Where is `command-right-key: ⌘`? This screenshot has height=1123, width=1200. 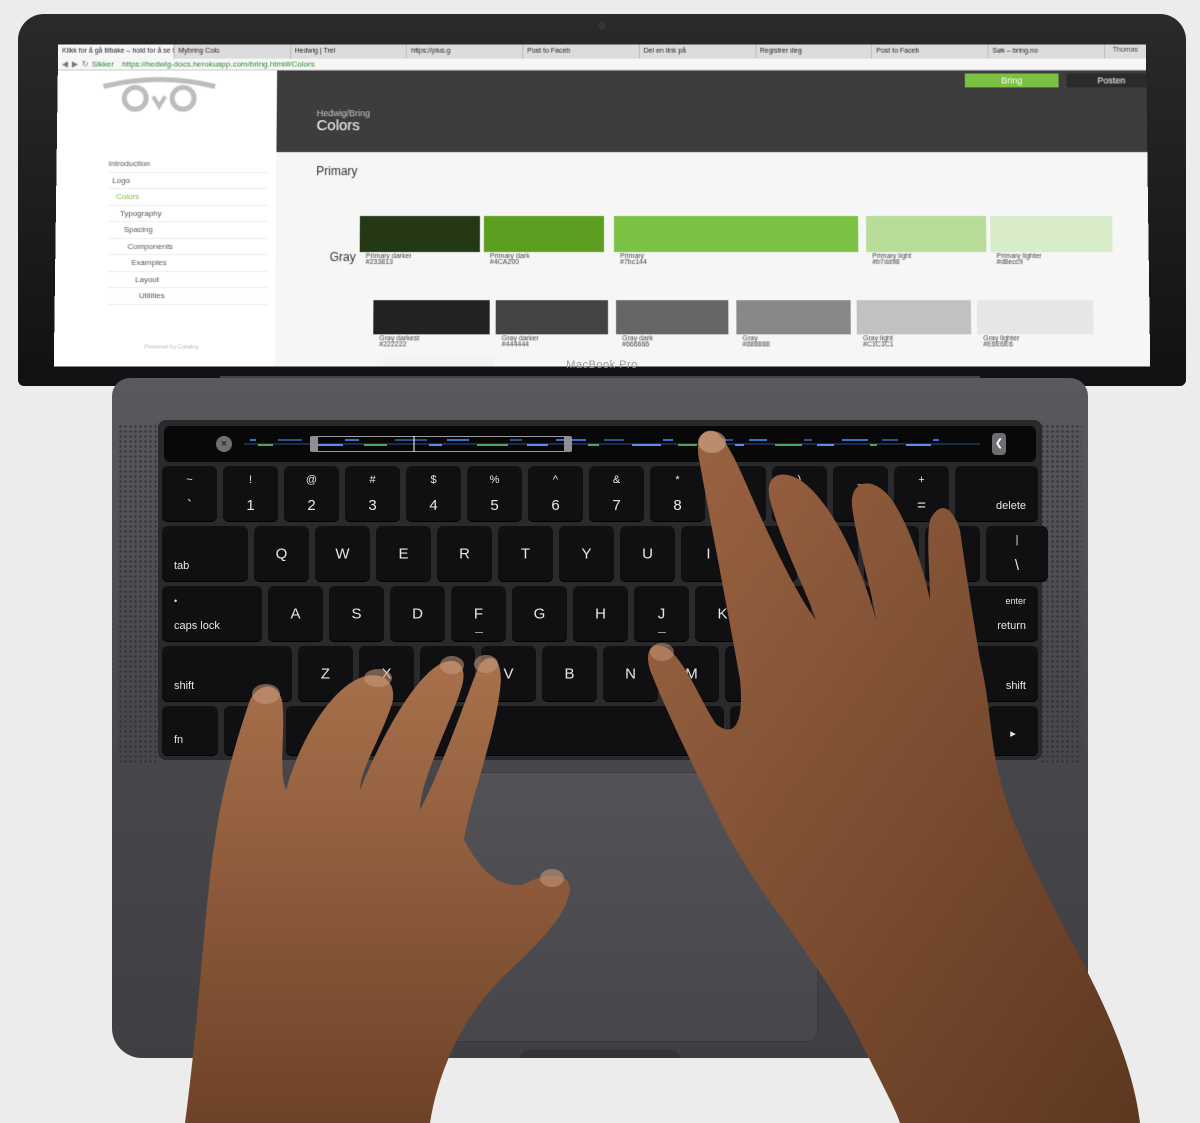 command-right-key: ⌘ is located at coordinates (765, 731).